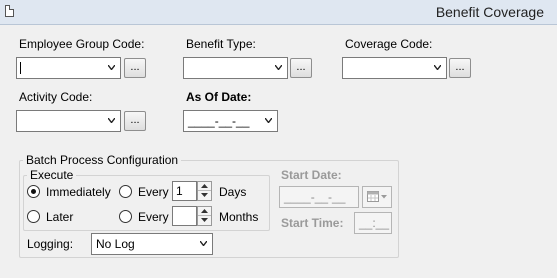  I want to click on coverage-code-select, so click(394, 68).